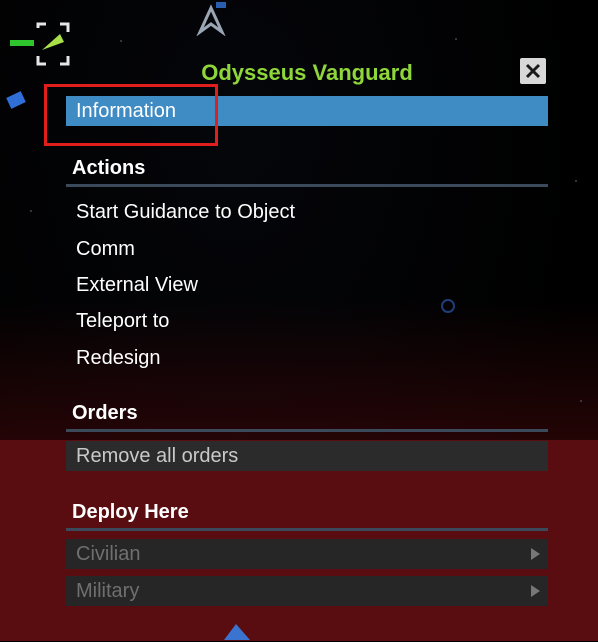  What do you see at coordinates (307, 111) in the screenshot?
I see `menu-item-information: Information` at bounding box center [307, 111].